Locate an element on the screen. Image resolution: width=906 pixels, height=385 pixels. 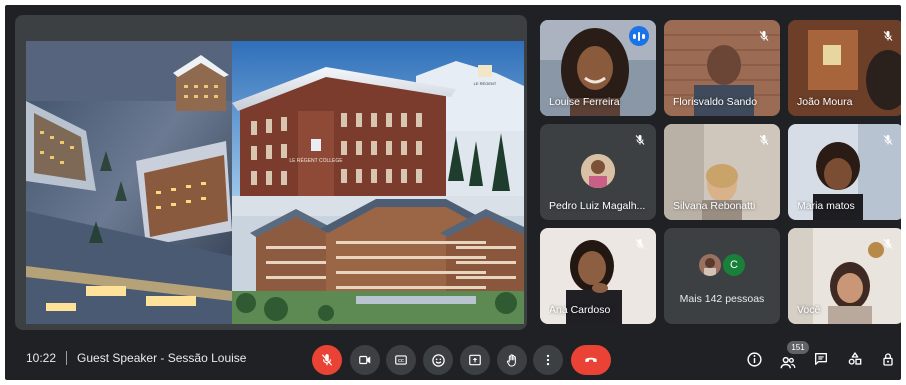
raise-hand-icon is located at coordinates (511, 360).